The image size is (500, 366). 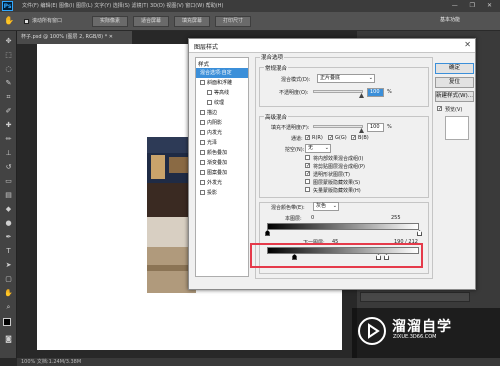 What do you see at coordinates (454, 82) in the screenshot?
I see `reset-button: 复位` at bounding box center [454, 82].